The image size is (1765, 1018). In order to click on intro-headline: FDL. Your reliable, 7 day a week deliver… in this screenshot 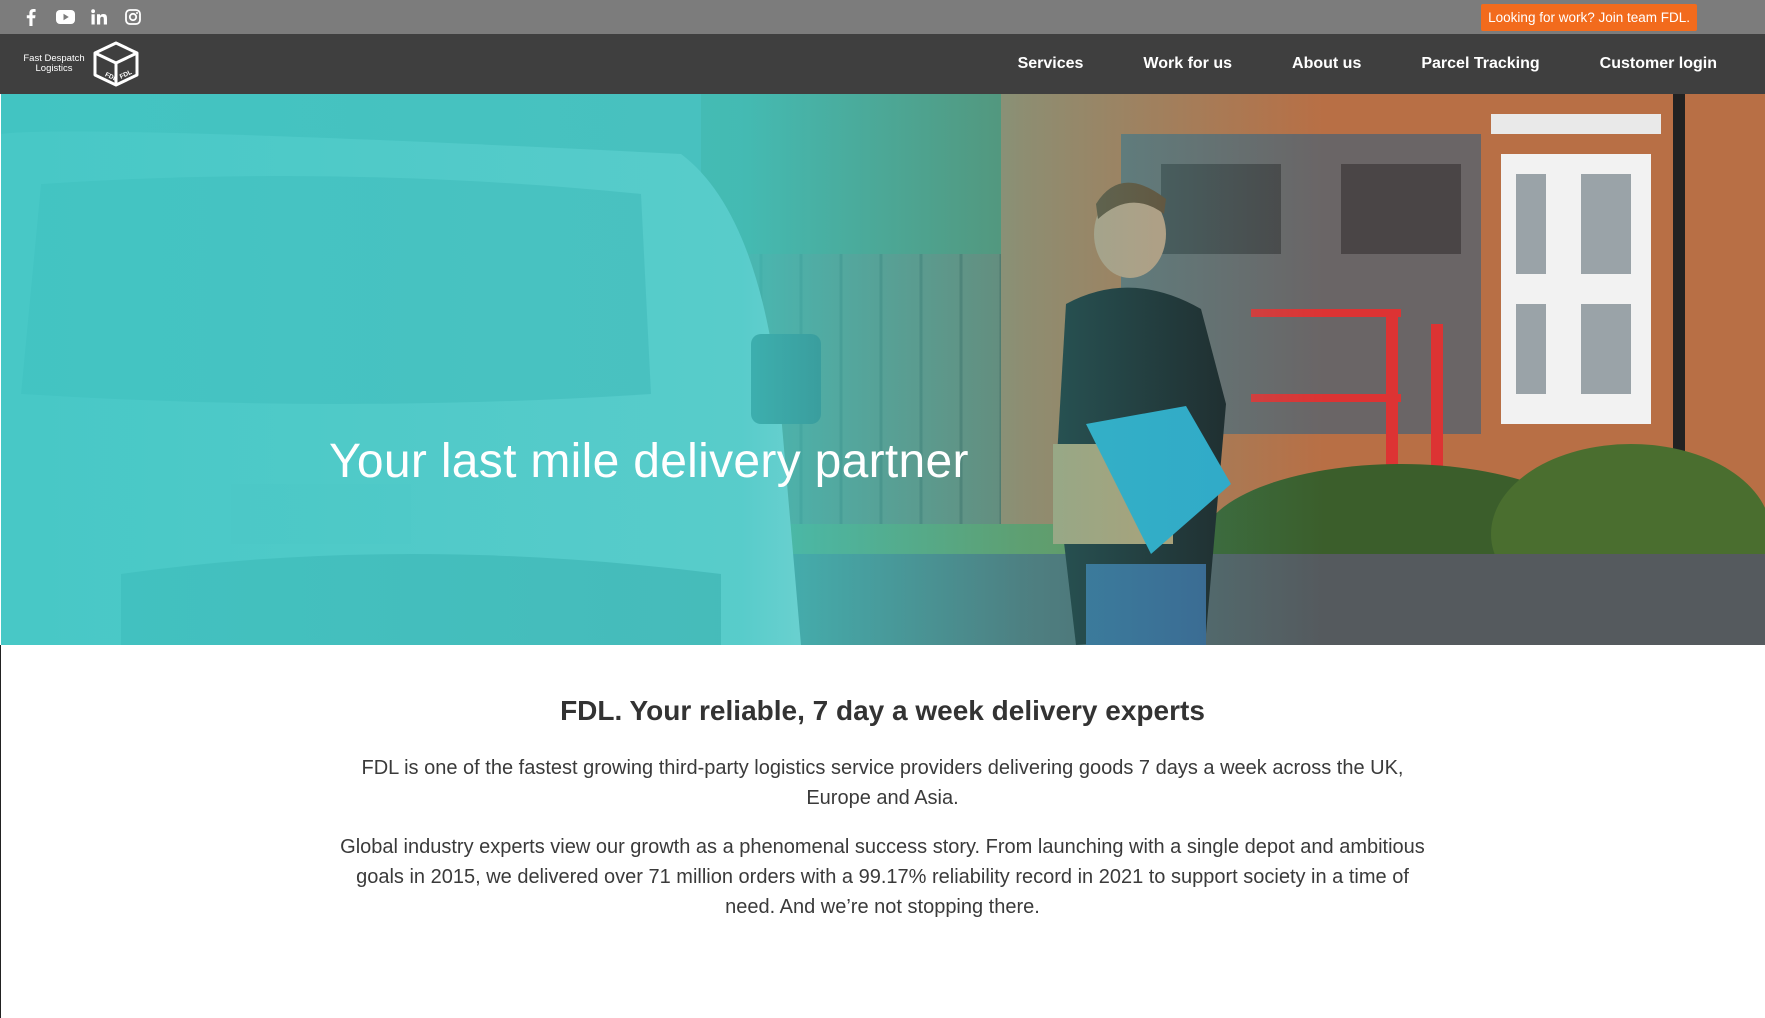, I will do `click(882, 710)`.